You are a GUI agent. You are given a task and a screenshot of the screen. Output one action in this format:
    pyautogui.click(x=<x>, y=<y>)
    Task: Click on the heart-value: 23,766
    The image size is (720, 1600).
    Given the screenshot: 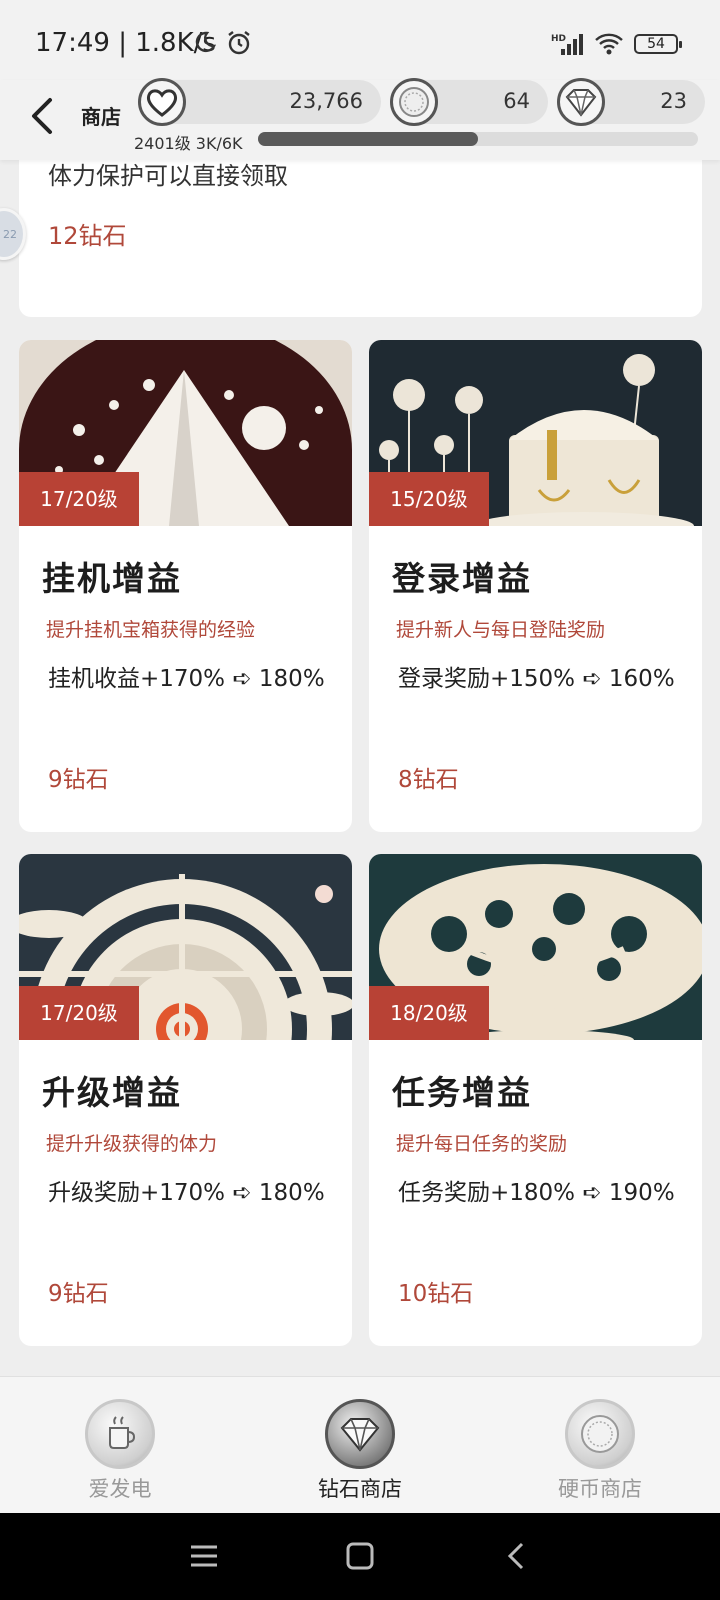 What is the action you would take?
    pyautogui.click(x=326, y=101)
    